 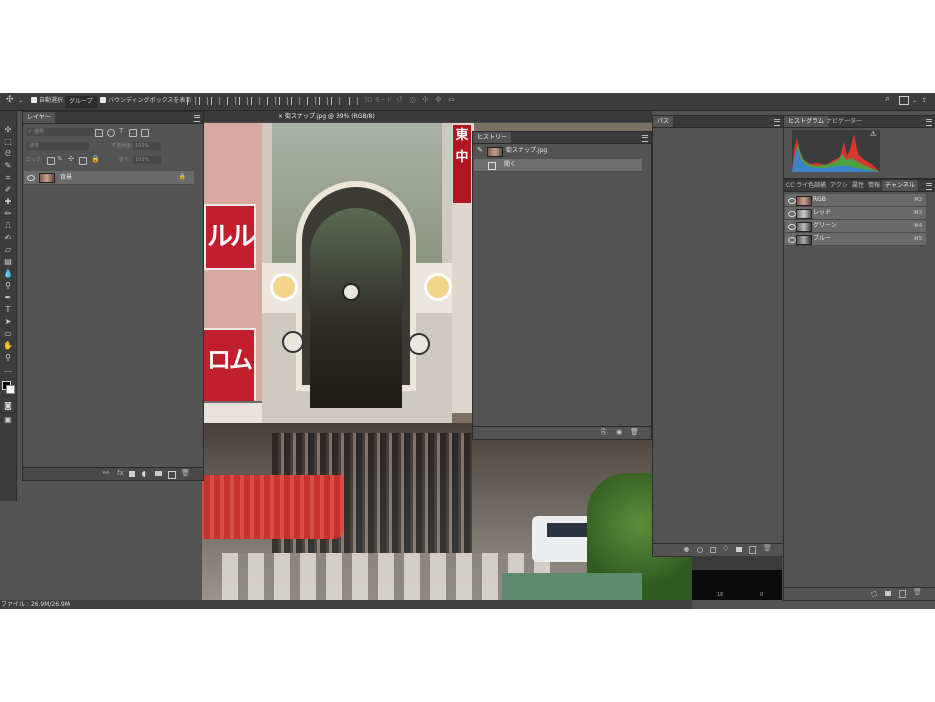 What do you see at coordinates (8, 141) in the screenshot?
I see `marquee-tool-icon: ⬚` at bounding box center [8, 141].